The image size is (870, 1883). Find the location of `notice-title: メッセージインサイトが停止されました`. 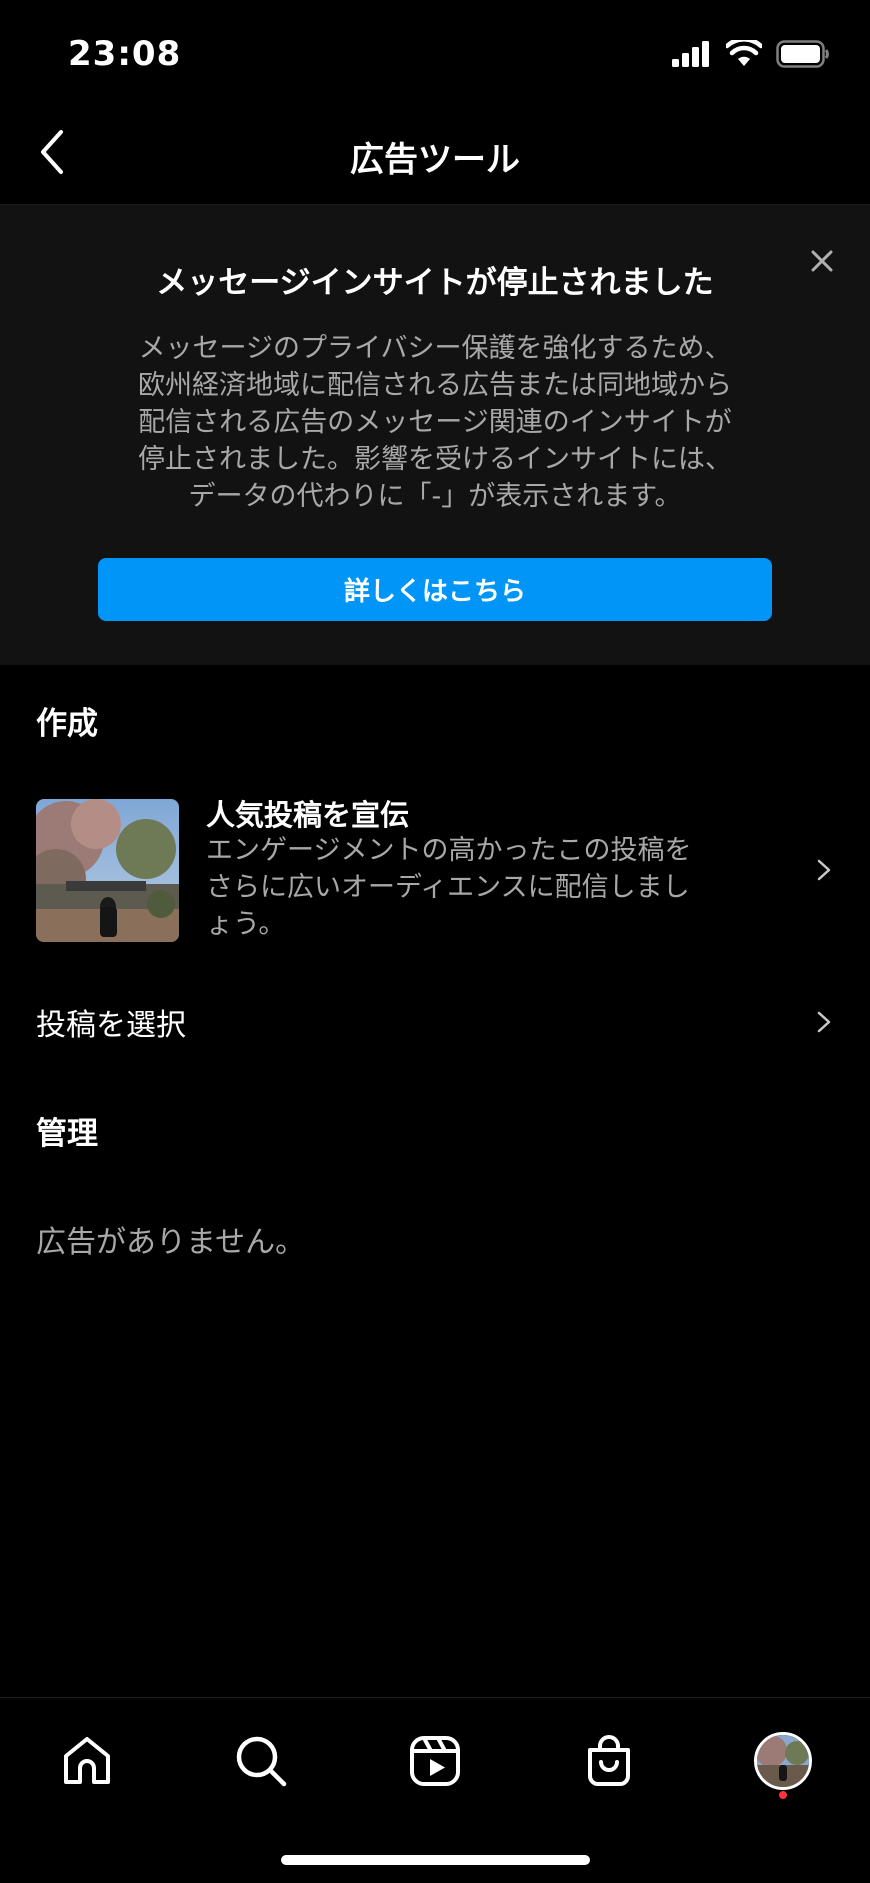

notice-title: メッセージインサイトが停止されました is located at coordinates (435, 283).